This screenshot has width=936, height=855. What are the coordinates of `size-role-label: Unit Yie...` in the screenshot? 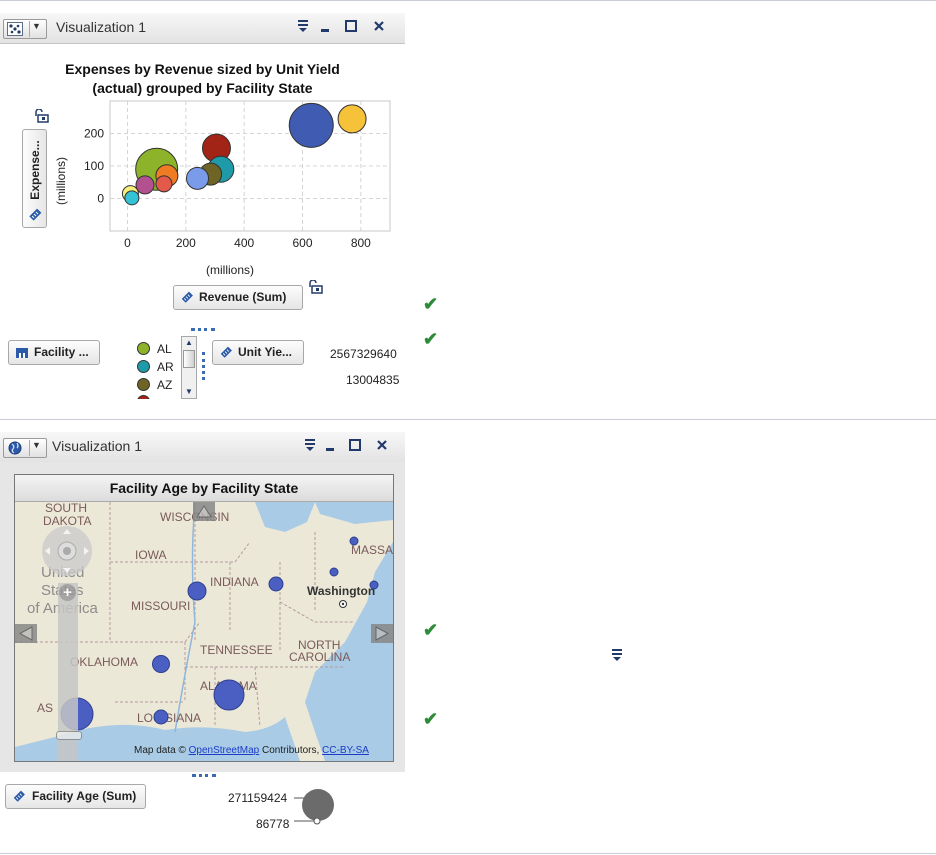 It's located at (265, 352).